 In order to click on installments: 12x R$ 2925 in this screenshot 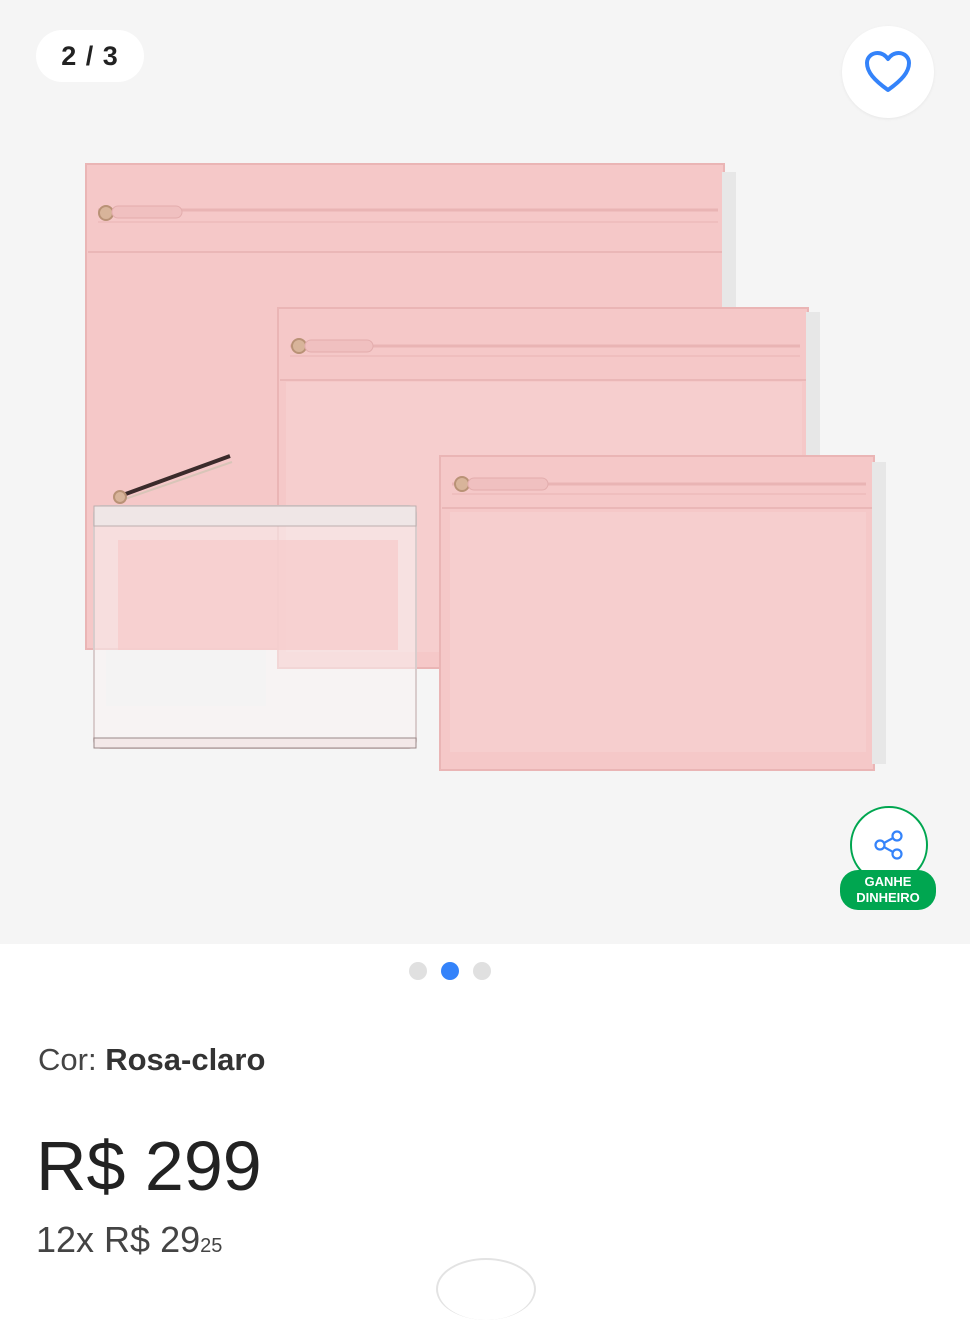, I will do `click(129, 1240)`.